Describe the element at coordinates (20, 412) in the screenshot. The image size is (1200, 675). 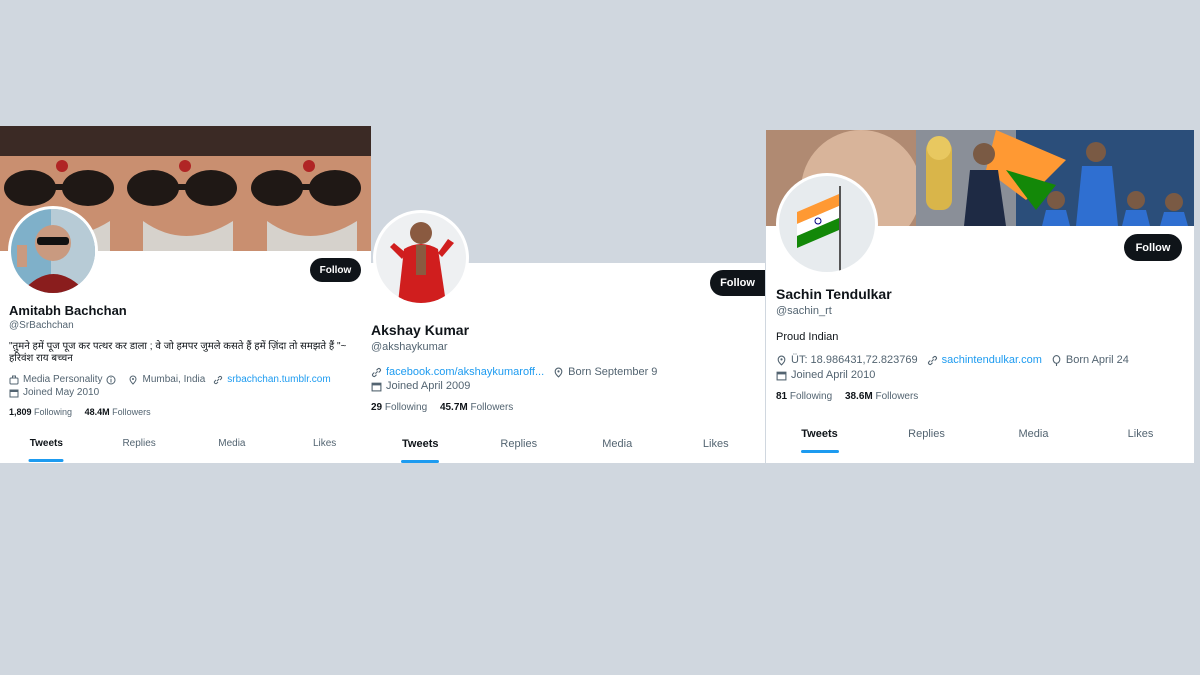
I see `following-count: 1,809` at that location.